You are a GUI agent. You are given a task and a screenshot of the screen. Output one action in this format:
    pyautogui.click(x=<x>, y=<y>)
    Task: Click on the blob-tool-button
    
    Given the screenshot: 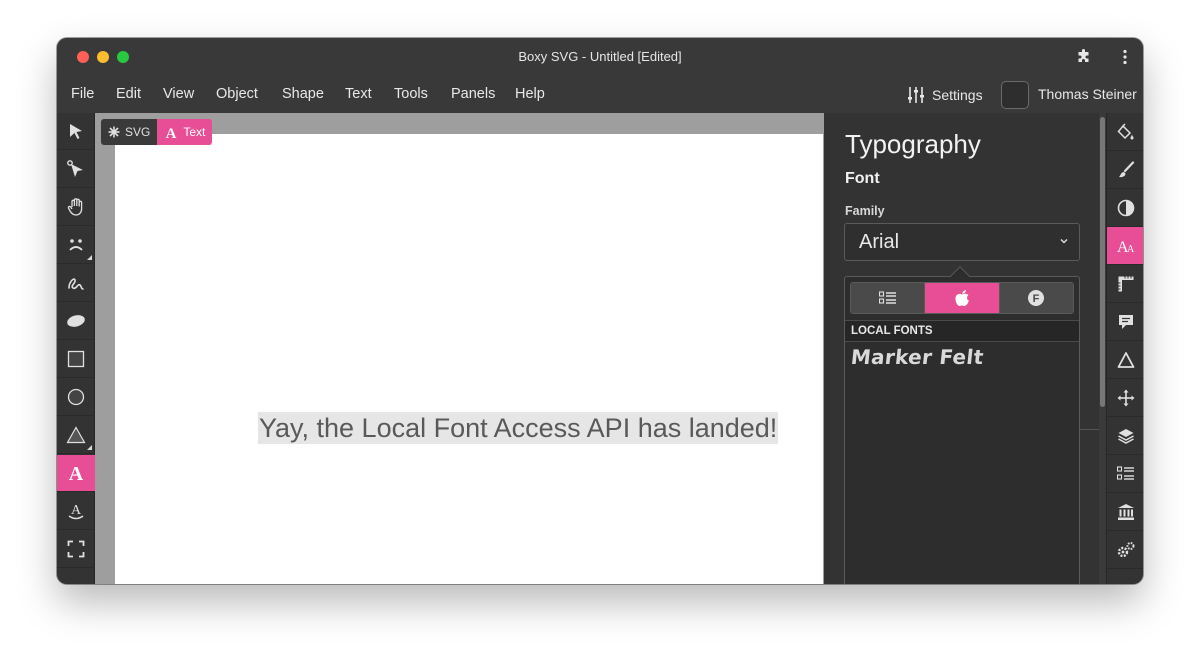 What is the action you would take?
    pyautogui.click(x=76, y=321)
    